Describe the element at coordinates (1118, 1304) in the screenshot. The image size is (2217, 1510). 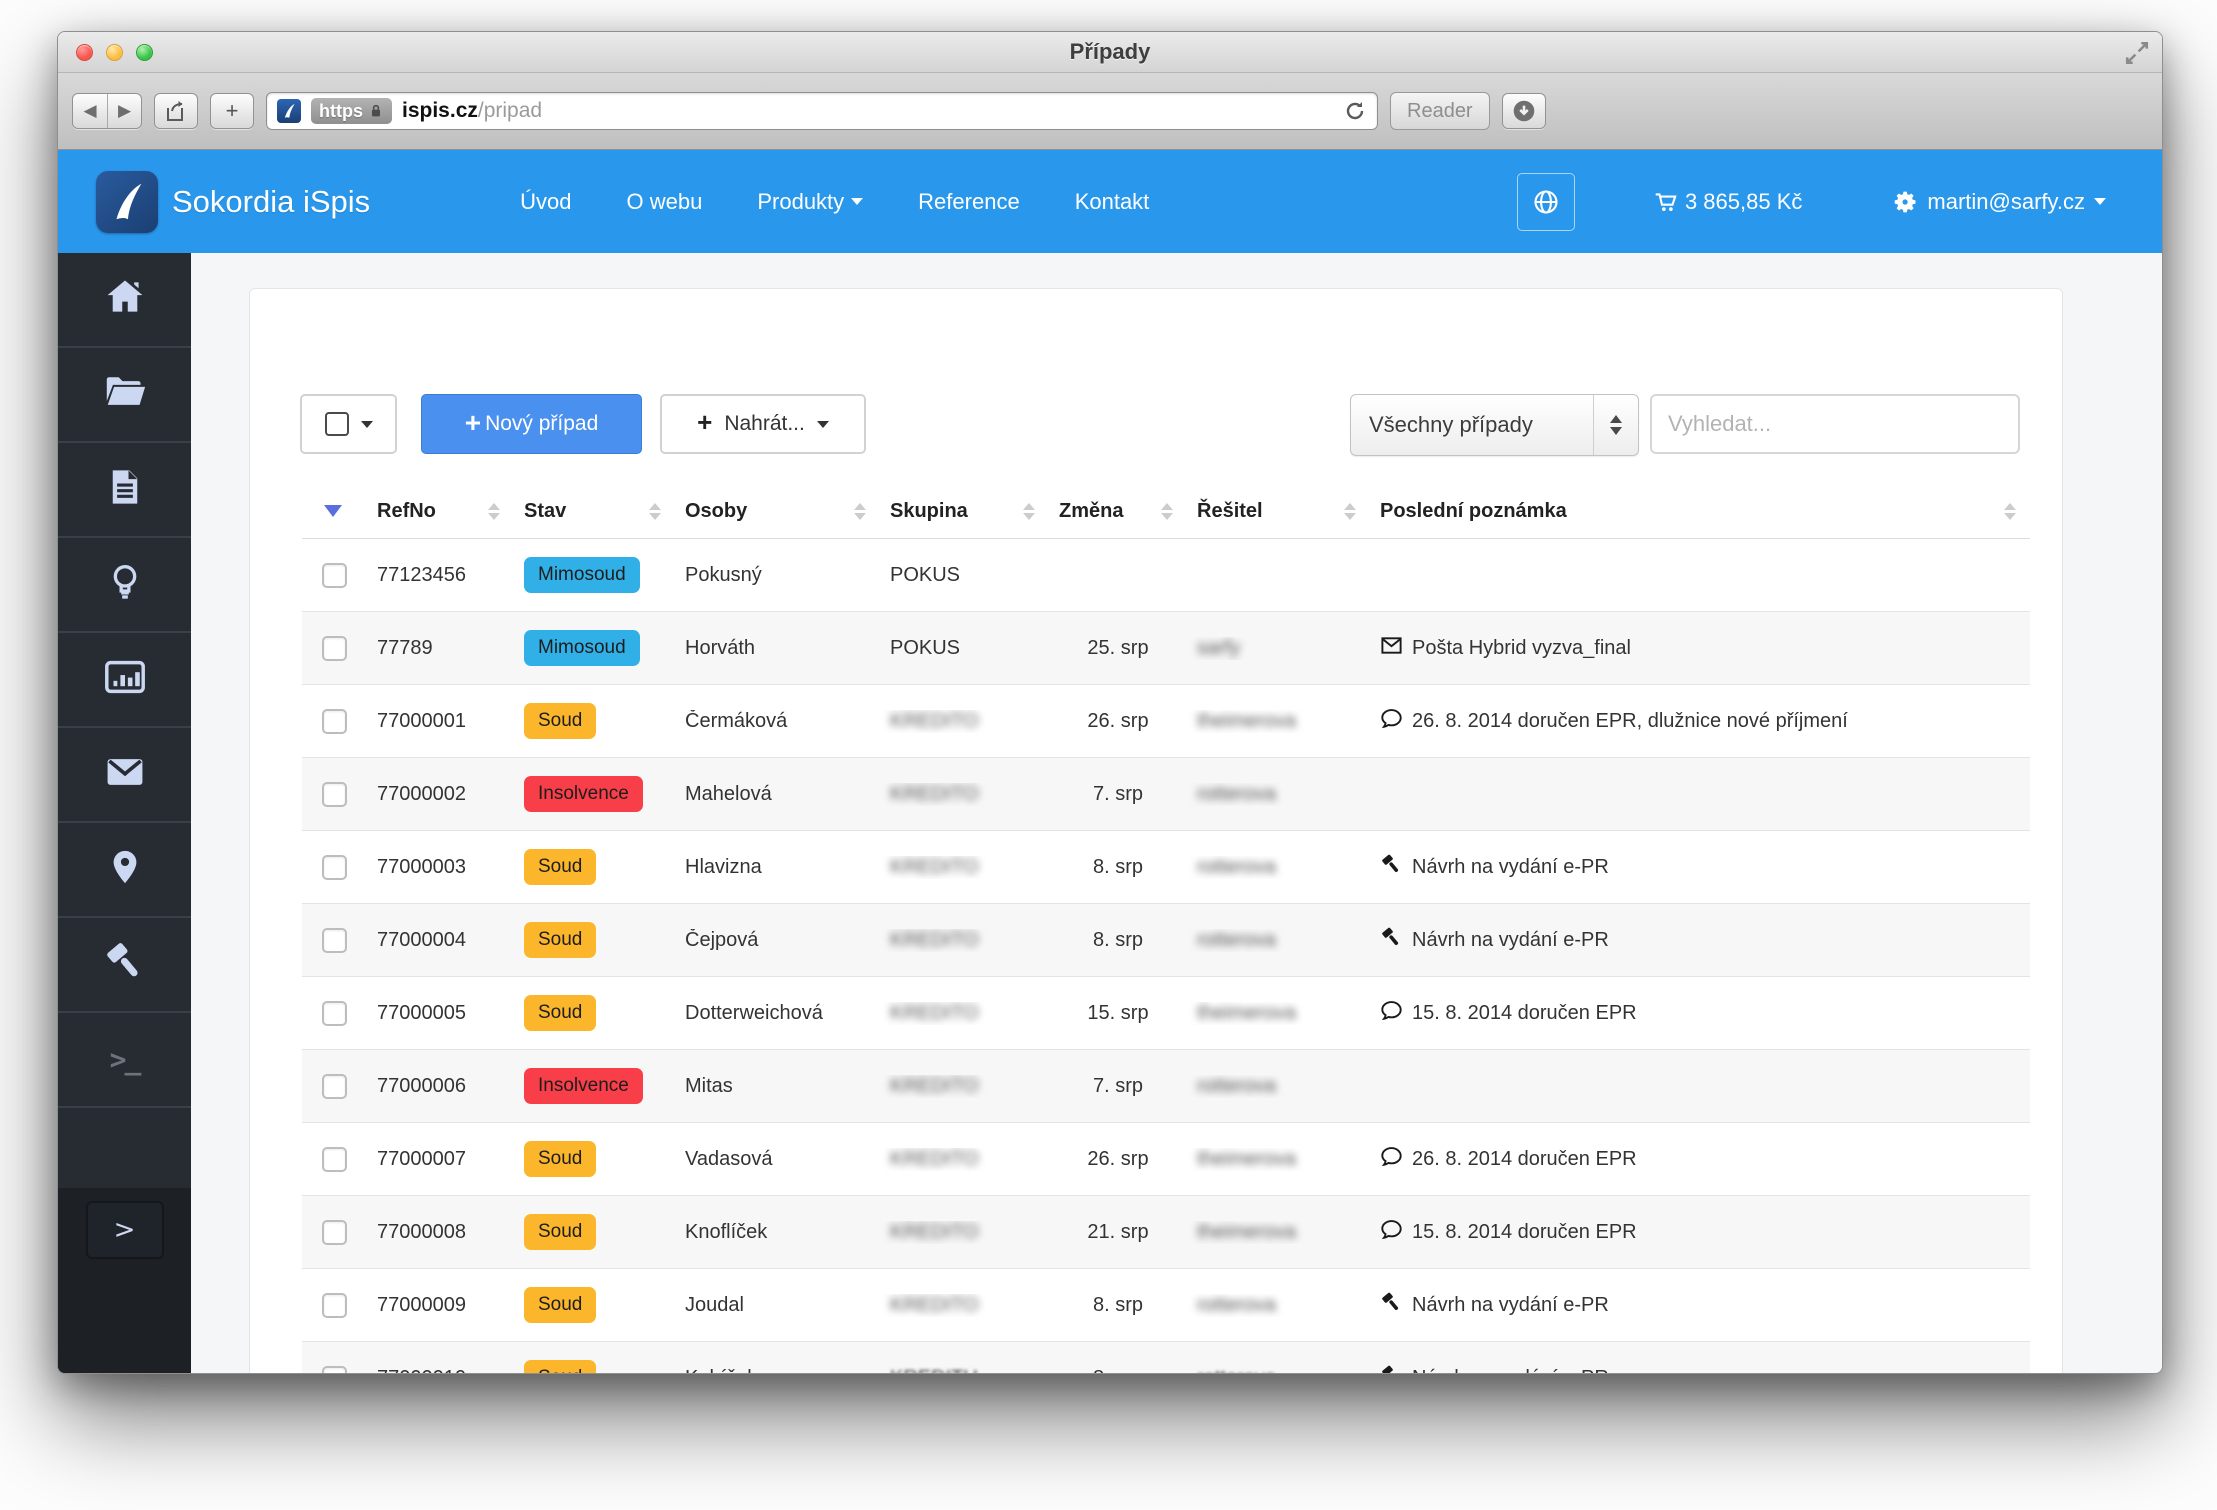
I see `changed-cell: 8. srp` at that location.